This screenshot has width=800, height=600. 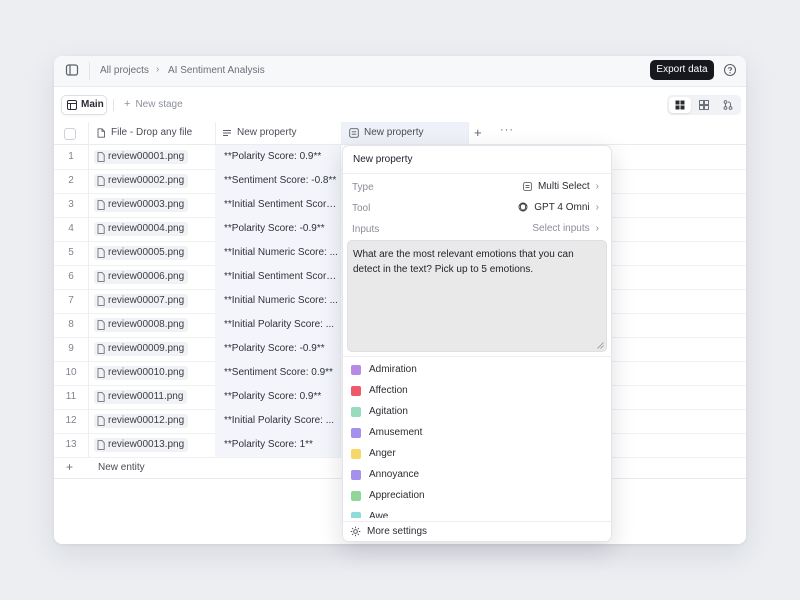 What do you see at coordinates (361, 208) in the screenshot?
I see `tool-label: Tool` at bounding box center [361, 208].